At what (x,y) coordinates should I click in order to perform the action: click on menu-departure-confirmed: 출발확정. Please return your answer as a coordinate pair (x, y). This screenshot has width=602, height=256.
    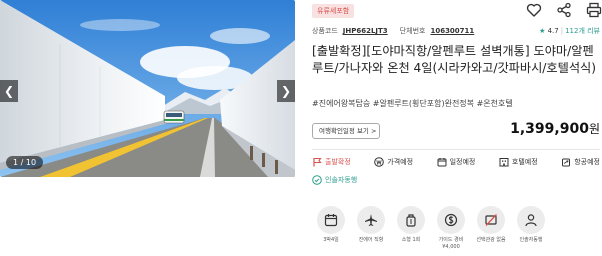
    Looking at the image, I should click on (331, 162).